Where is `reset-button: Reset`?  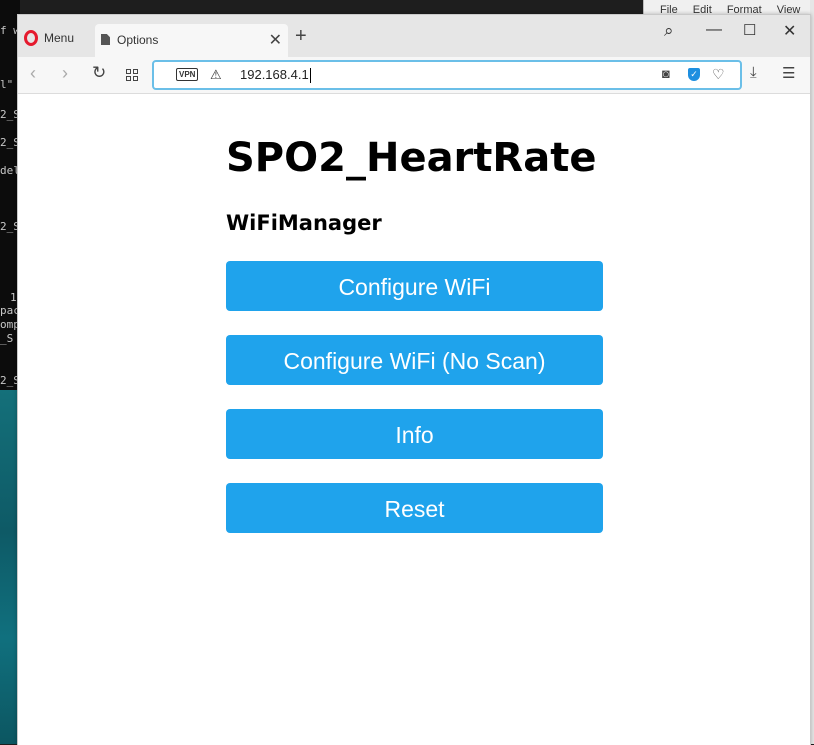
reset-button: Reset is located at coordinates (414, 508).